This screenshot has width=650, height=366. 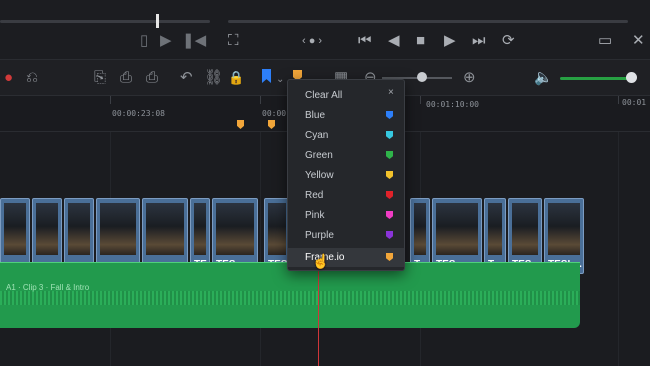 What do you see at coordinates (213, 78) in the screenshot?
I see `linked-selection-icon: ⛓` at bounding box center [213, 78].